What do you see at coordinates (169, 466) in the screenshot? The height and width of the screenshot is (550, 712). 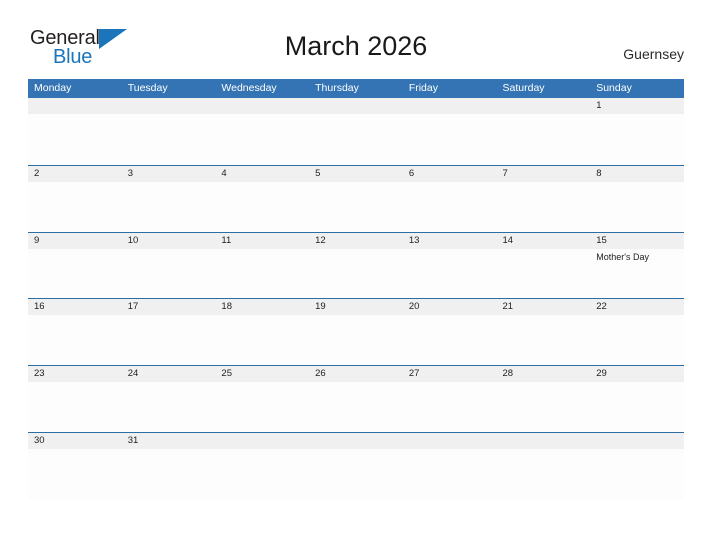 I see `day-cell: 31` at bounding box center [169, 466].